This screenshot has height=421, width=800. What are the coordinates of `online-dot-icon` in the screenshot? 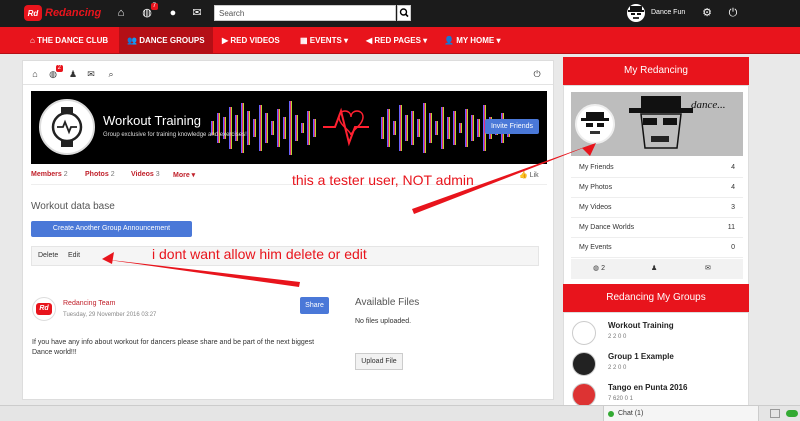 It's located at (611, 414).